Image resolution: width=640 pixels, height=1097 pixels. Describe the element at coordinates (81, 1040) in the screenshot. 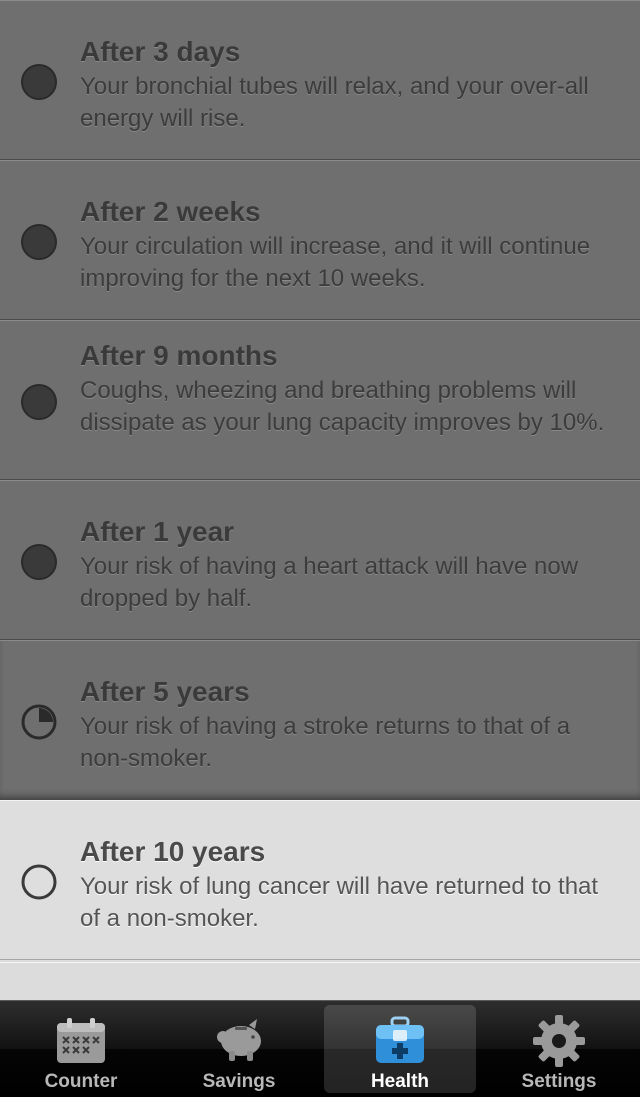

I see `calendar-icon` at that location.